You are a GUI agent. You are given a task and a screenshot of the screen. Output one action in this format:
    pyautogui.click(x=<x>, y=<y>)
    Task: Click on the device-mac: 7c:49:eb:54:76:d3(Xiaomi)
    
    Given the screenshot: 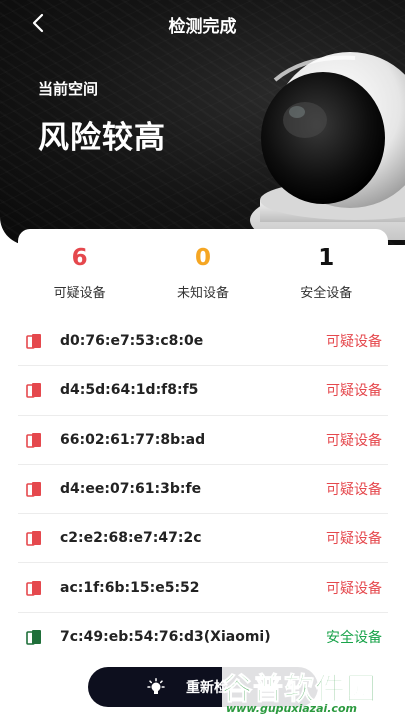 What is the action you would take?
    pyautogui.click(x=165, y=637)
    